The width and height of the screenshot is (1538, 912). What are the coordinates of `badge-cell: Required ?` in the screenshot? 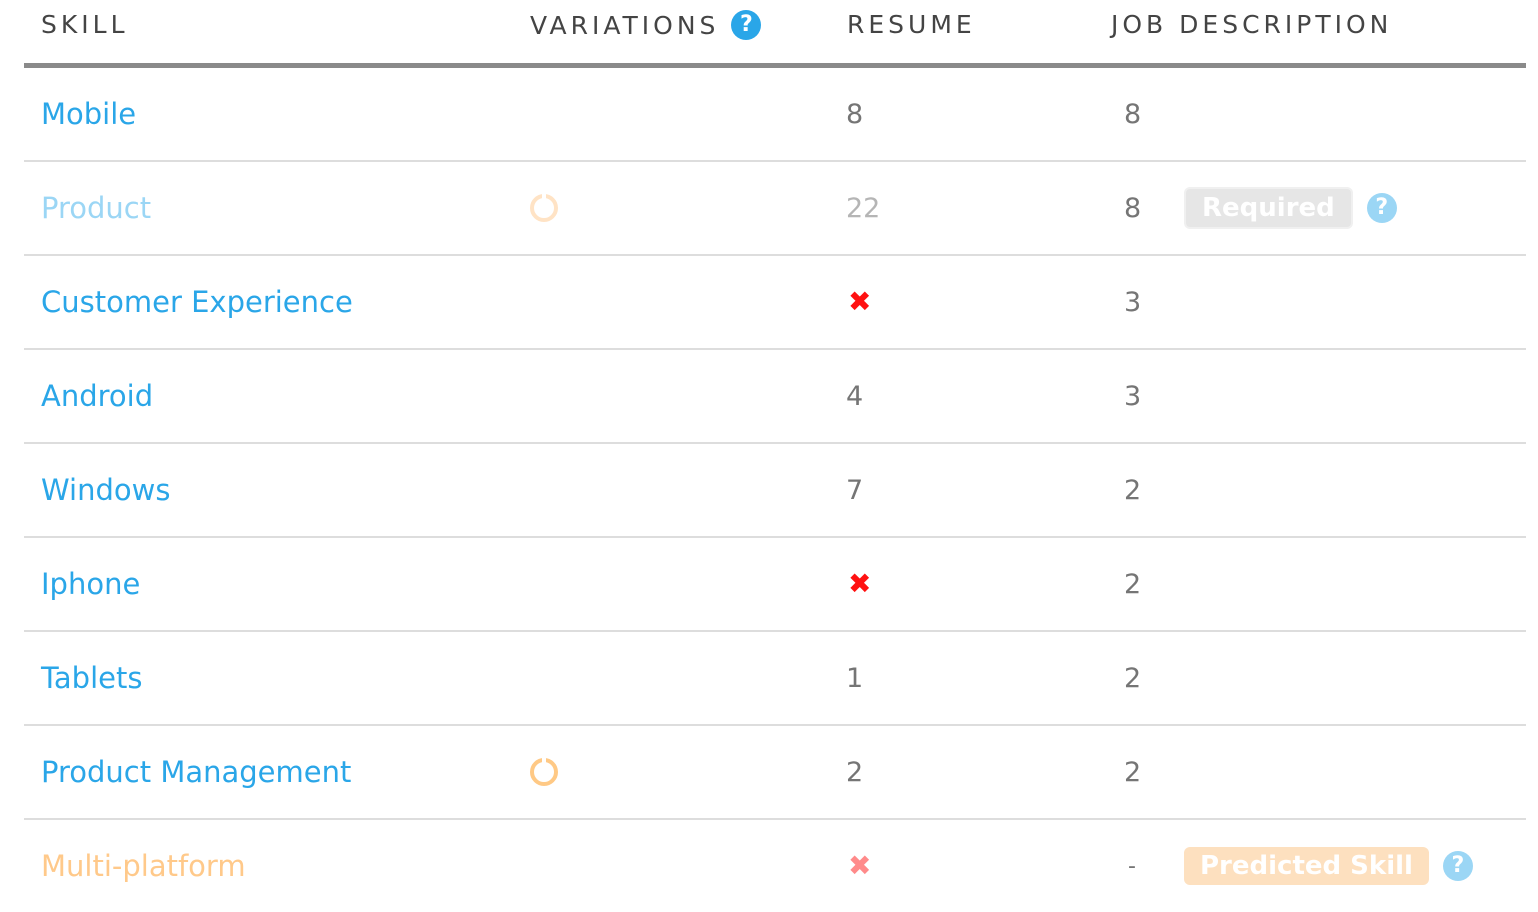 It's located at (1290, 208).